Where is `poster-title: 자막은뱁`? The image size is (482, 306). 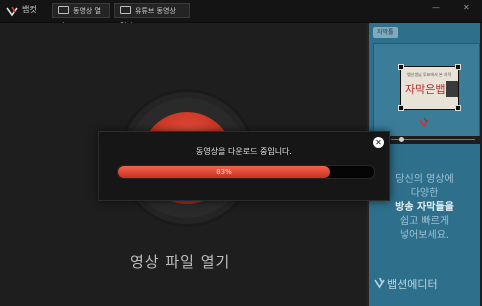 poster-title: 자막은뱁 is located at coordinates (425, 89).